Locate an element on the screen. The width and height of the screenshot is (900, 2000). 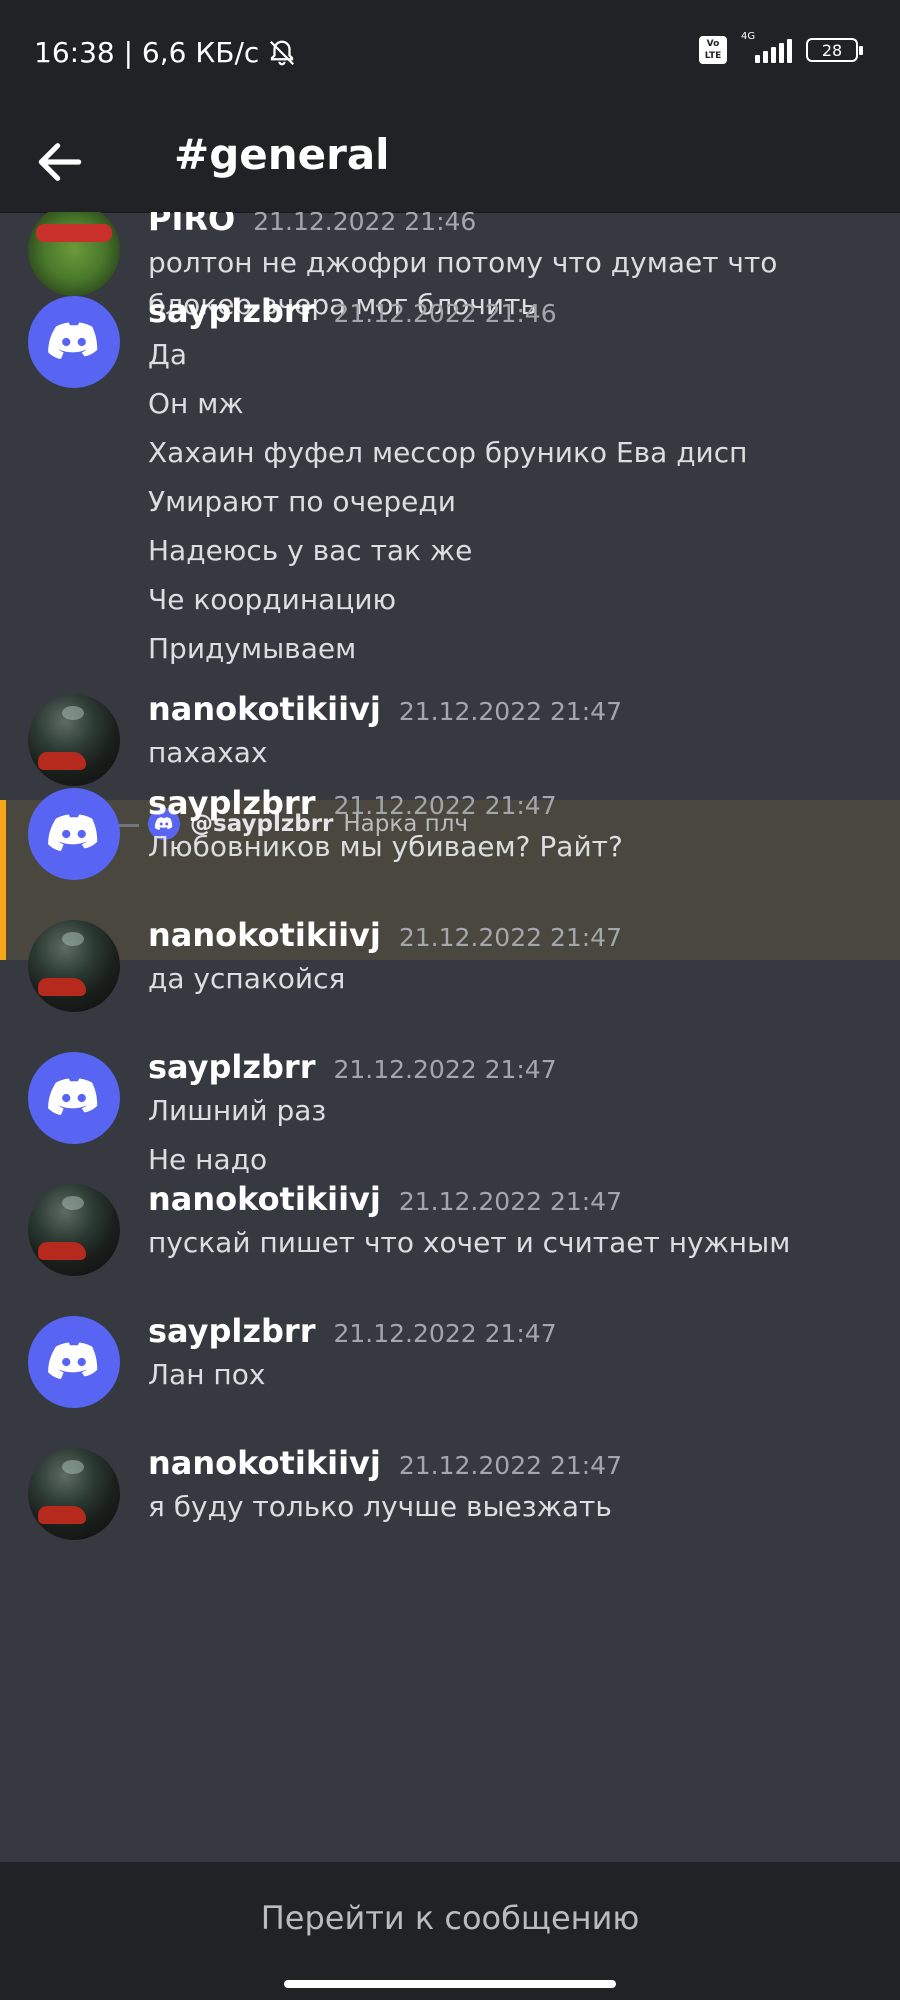
status-time-speed: 16:38 | 6,6 КБ/с is located at coordinates (147, 52).